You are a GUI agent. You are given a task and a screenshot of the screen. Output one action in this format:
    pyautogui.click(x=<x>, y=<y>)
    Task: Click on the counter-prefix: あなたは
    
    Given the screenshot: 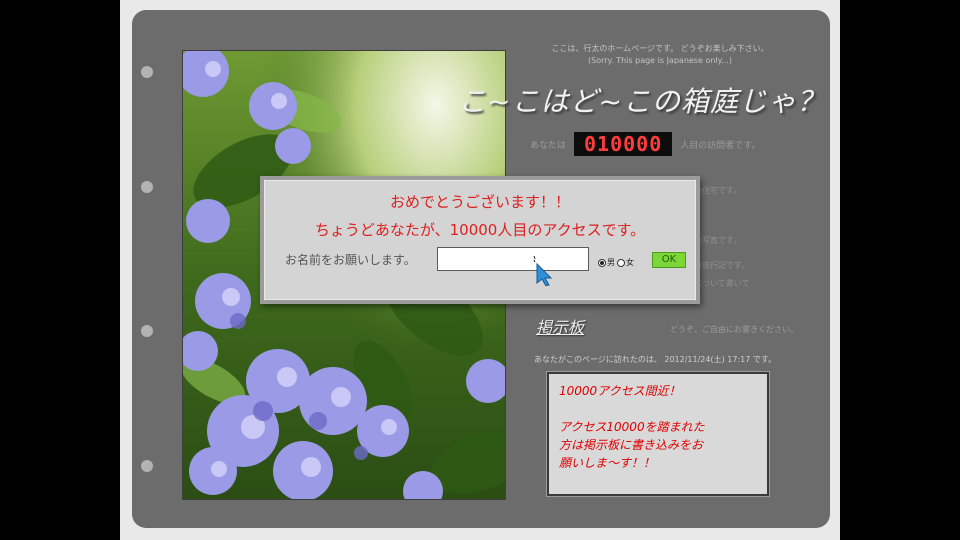 What is the action you would take?
    pyautogui.click(x=548, y=145)
    